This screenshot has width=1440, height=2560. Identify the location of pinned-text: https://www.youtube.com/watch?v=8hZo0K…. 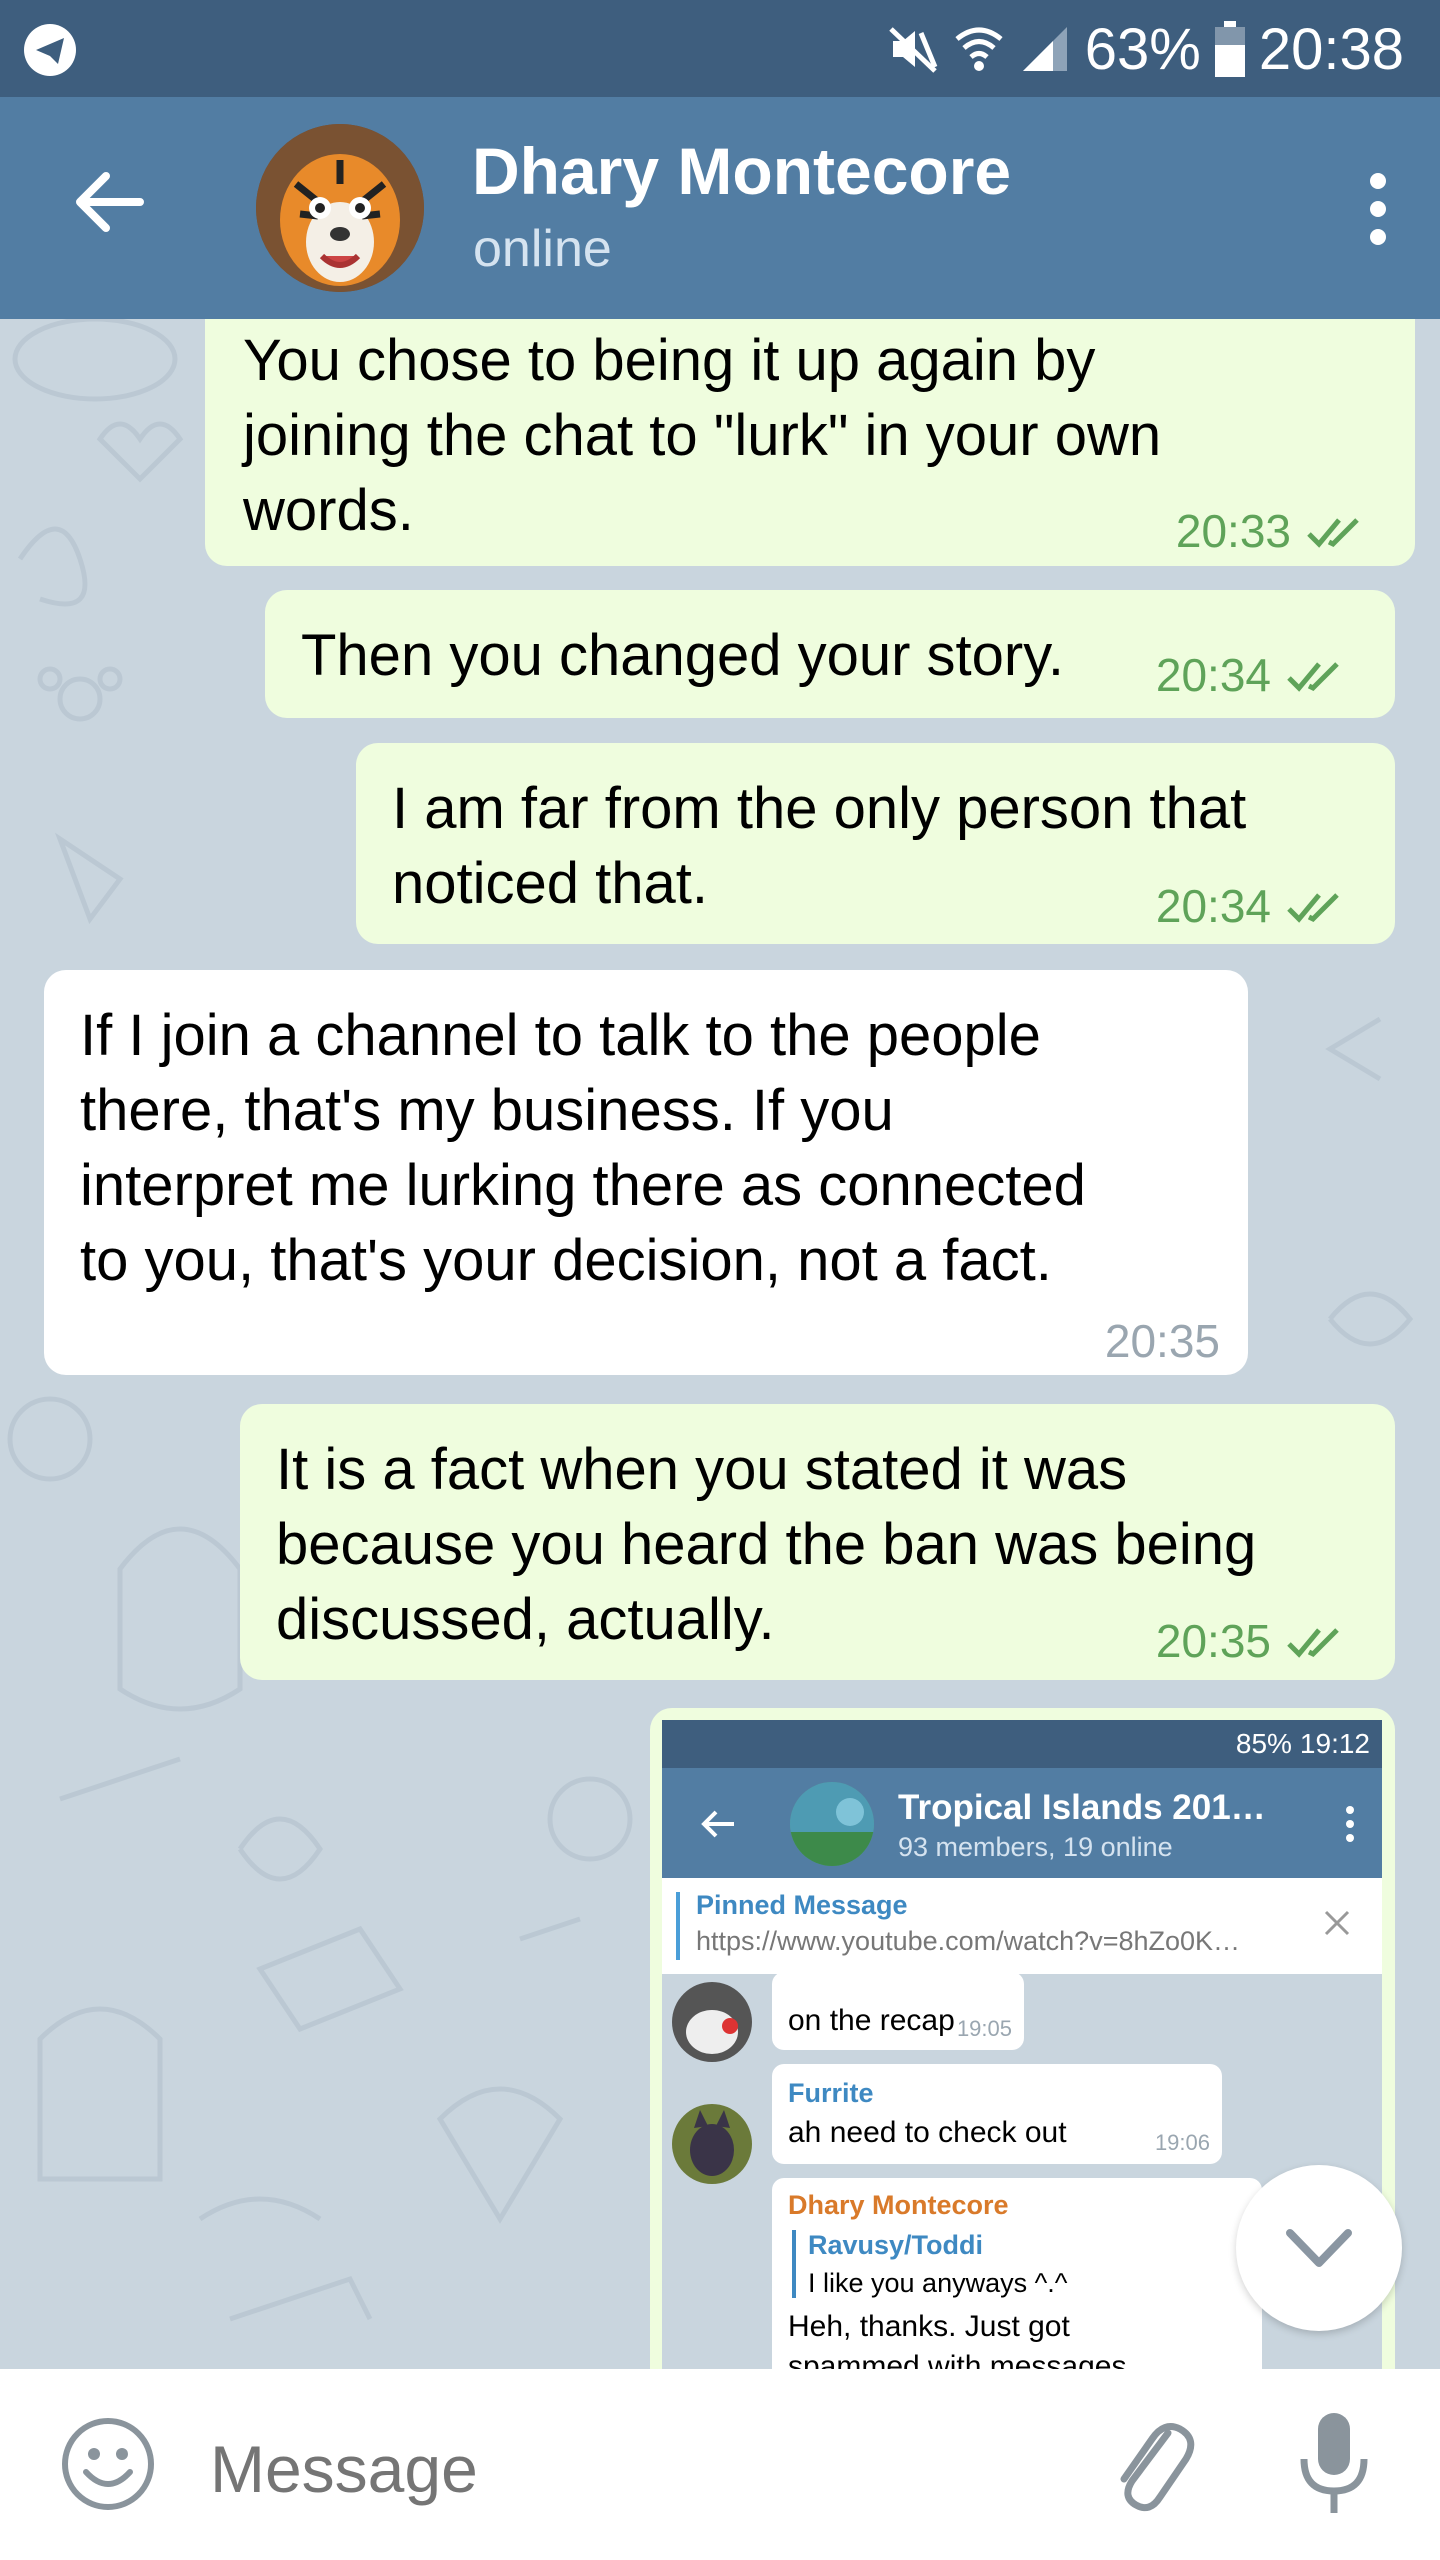
(968, 1941).